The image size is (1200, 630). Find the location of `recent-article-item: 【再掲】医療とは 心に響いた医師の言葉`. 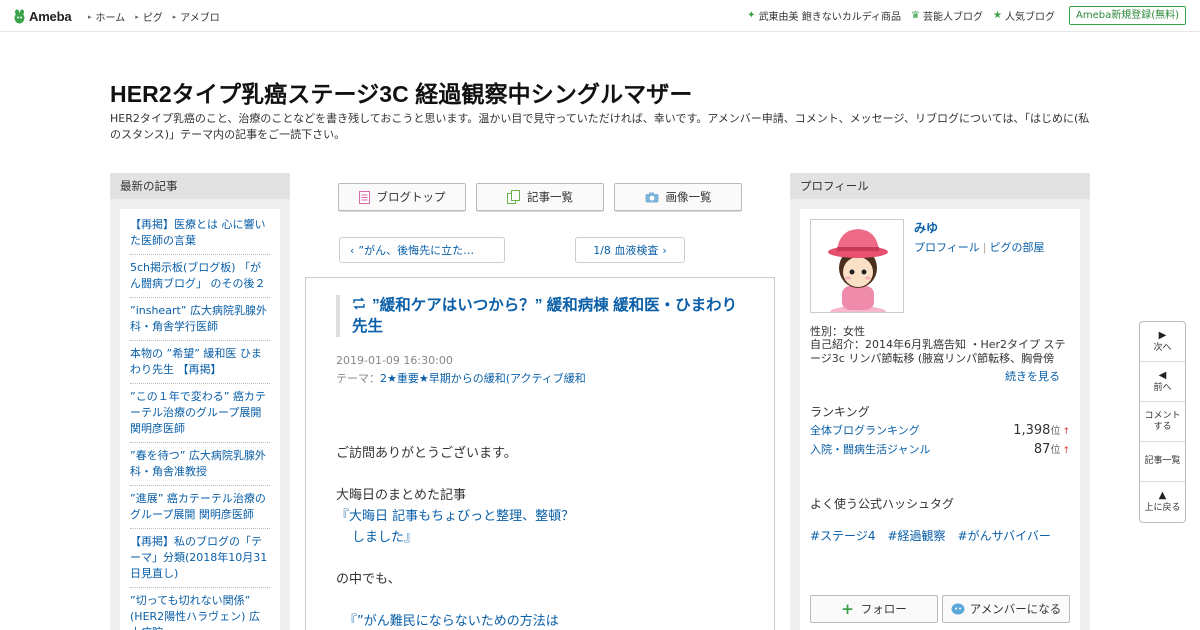

recent-article-item: 【再掲】医療とは 心に響いた医師の言葉 is located at coordinates (200, 232).